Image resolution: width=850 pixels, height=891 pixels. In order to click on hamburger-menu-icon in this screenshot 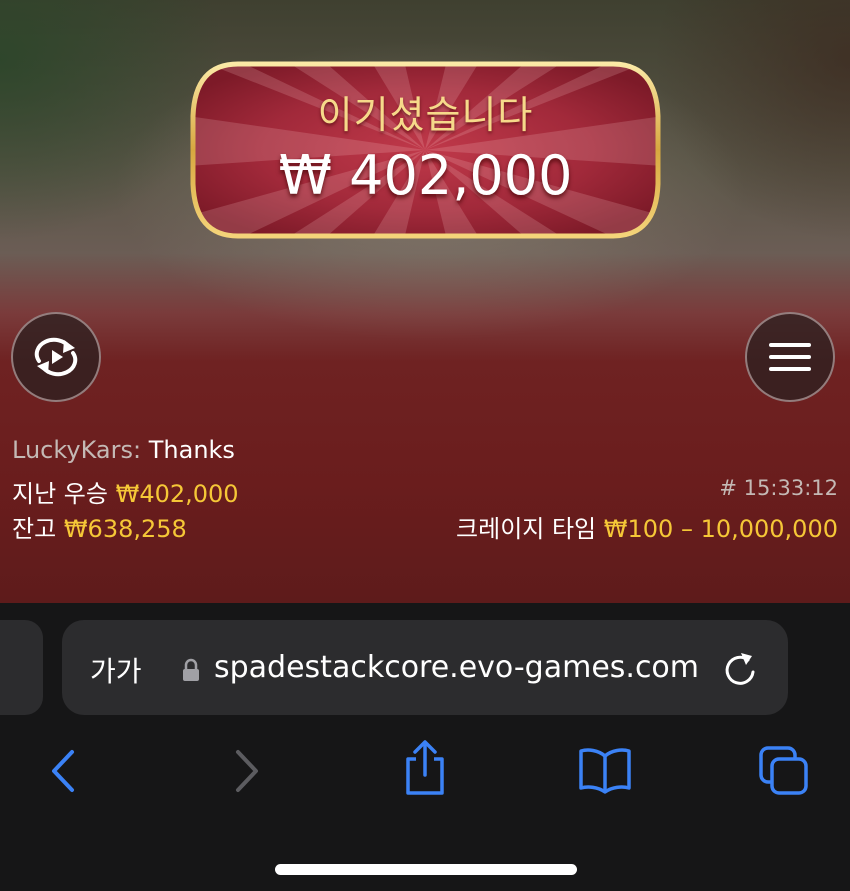, I will do `click(790, 357)`.